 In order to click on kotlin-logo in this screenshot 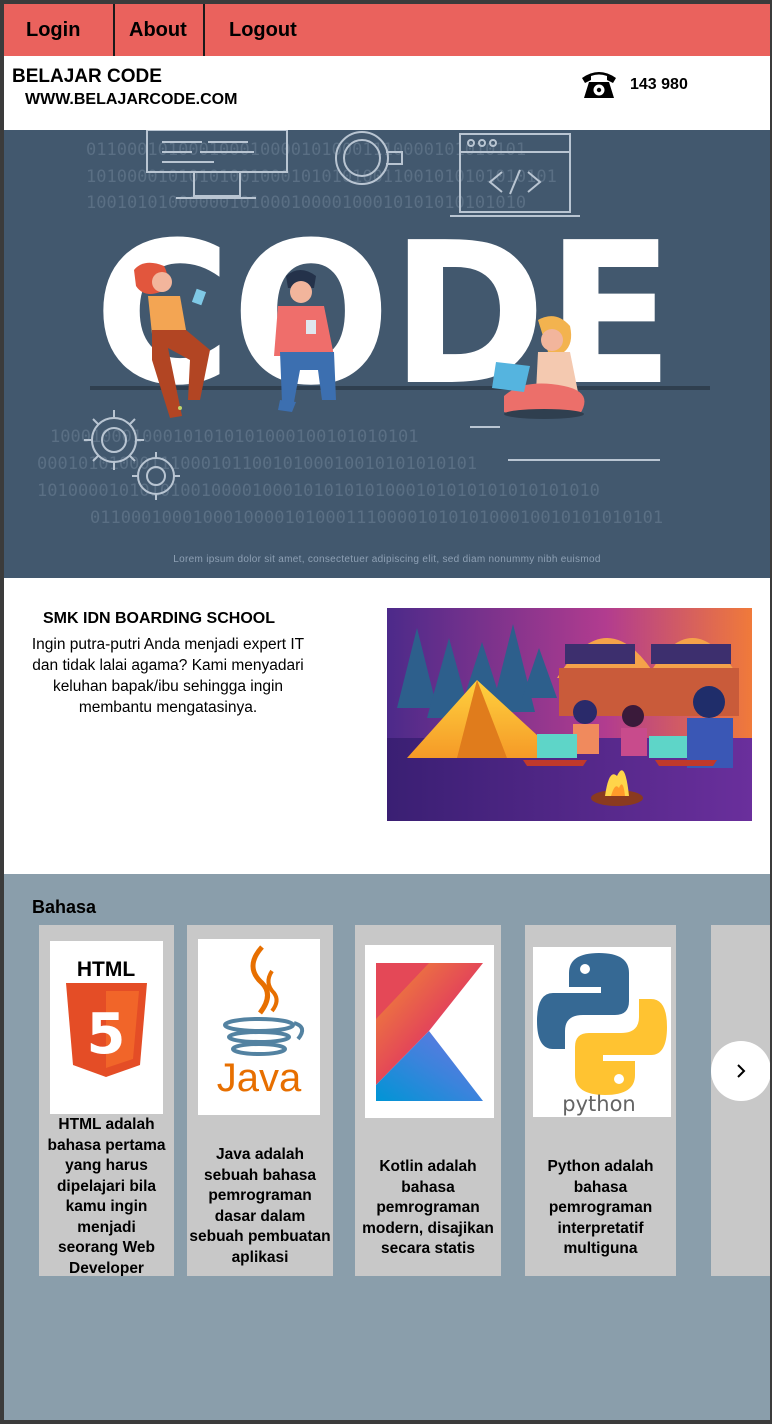, I will do `click(429, 1031)`.